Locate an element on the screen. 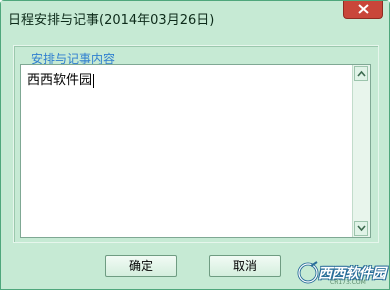 This screenshot has height=290, width=390. scroll-down-button is located at coordinates (361, 228).